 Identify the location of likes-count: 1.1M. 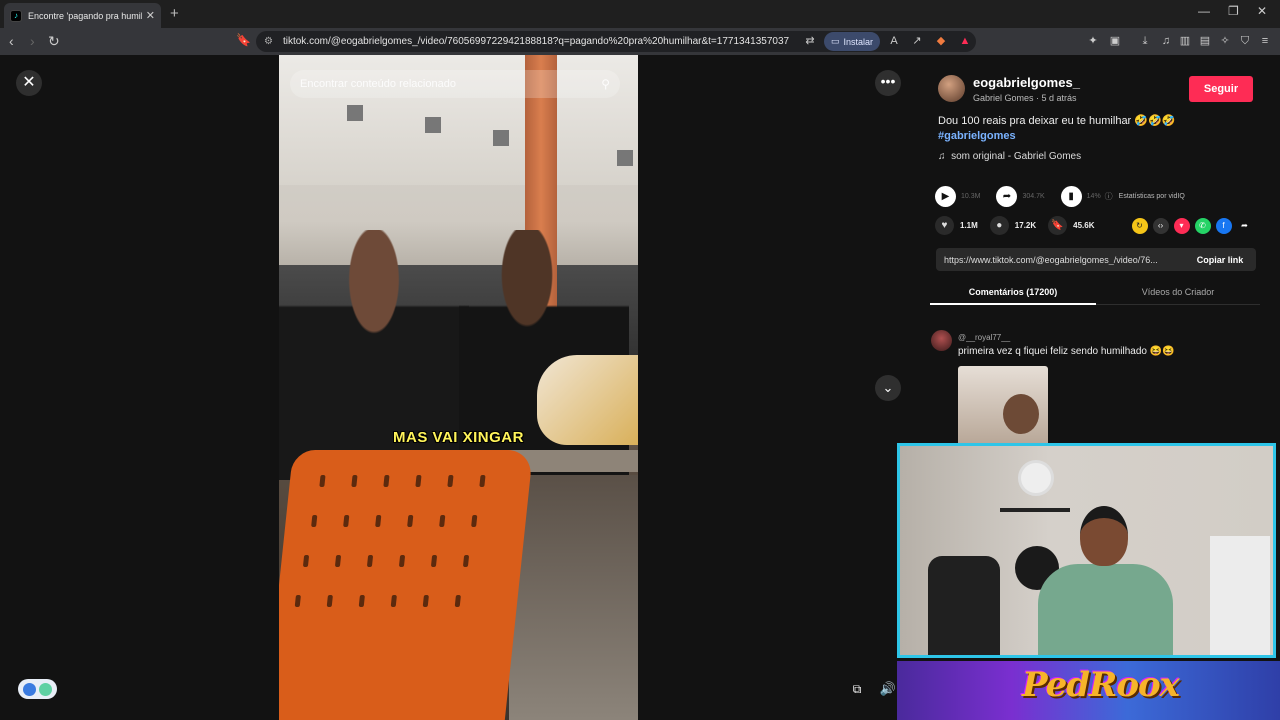
(969, 225).